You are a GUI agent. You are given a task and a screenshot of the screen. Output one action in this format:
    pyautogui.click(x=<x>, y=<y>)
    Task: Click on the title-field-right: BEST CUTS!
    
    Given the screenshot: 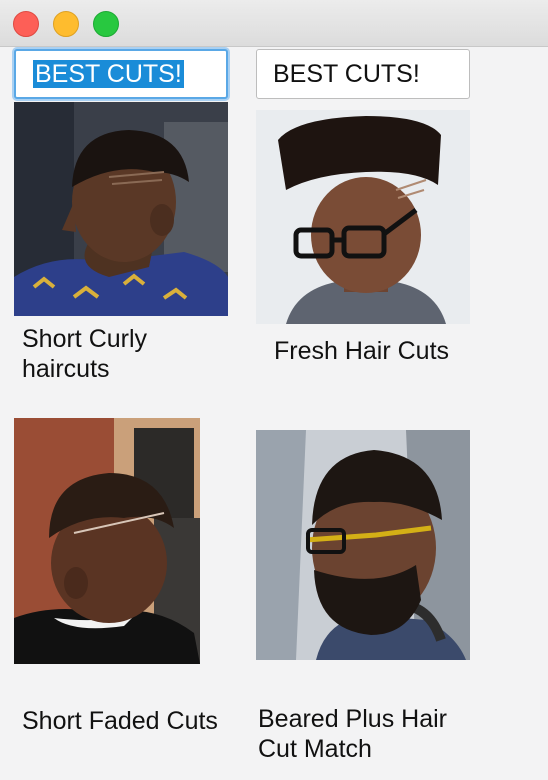 What is the action you would take?
    pyautogui.click(x=363, y=74)
    